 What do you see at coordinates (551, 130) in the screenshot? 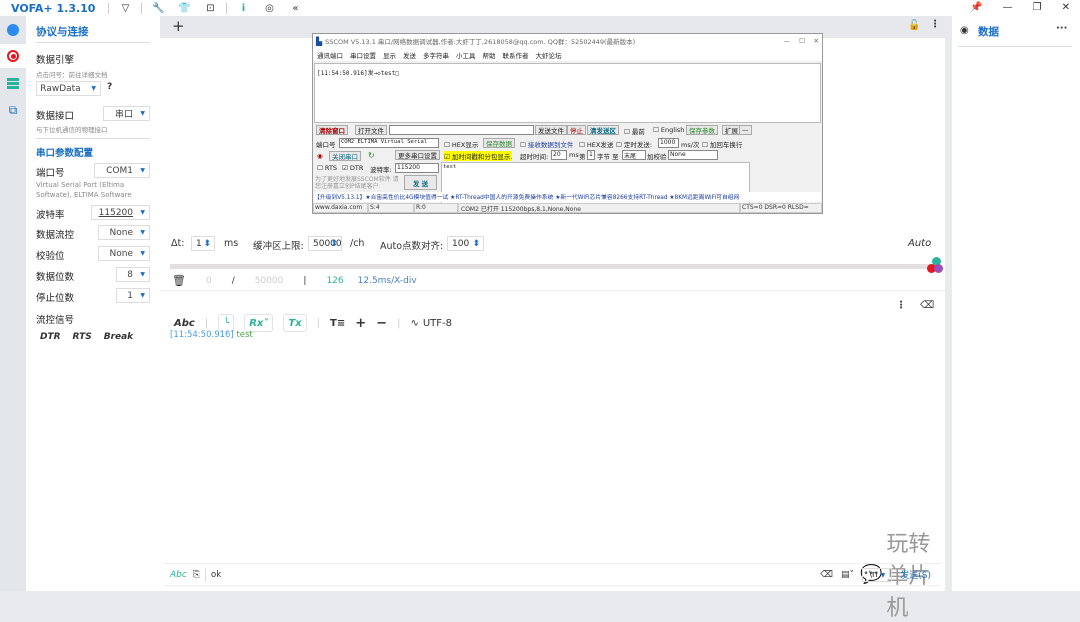
I see `send-file-button: 发送文件` at bounding box center [551, 130].